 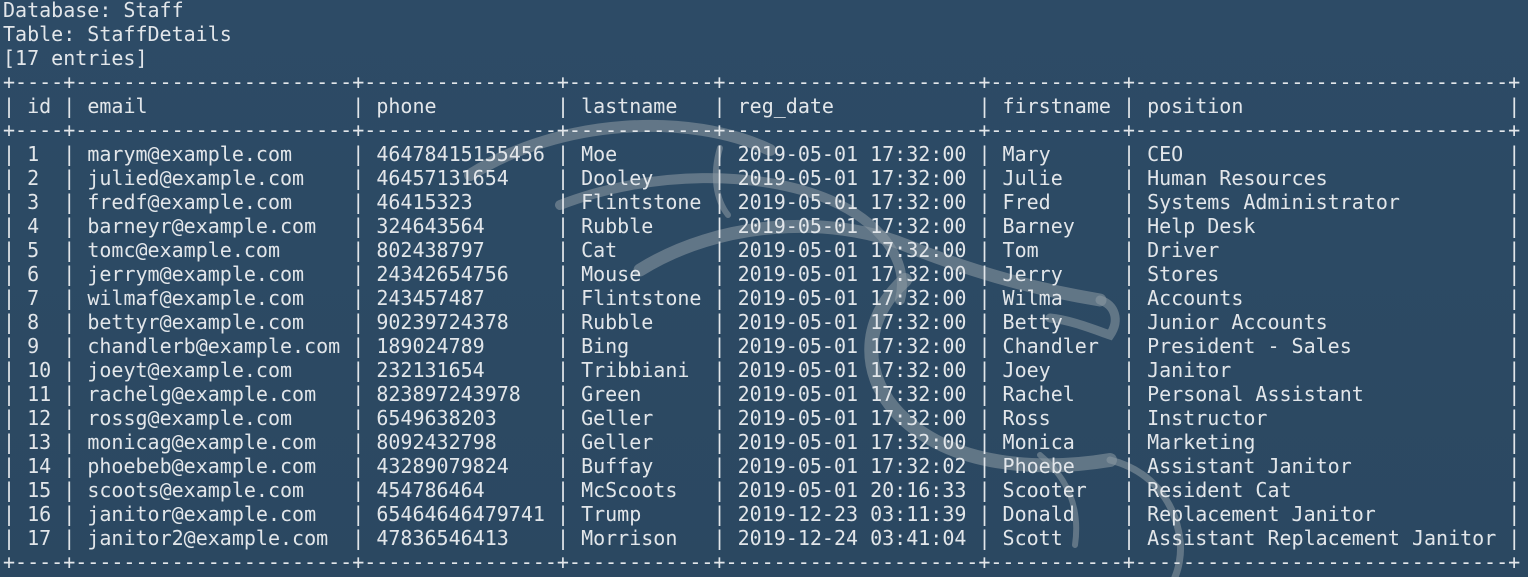 What do you see at coordinates (214, 154) in the screenshot?
I see `cell-email: marym@example.com` at bounding box center [214, 154].